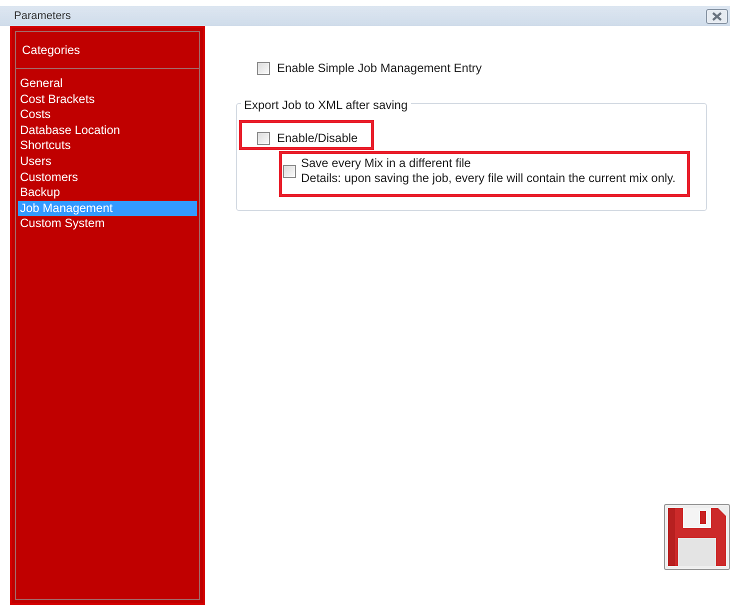  I want to click on checkbox-label: Enable/Disable, so click(317, 138).